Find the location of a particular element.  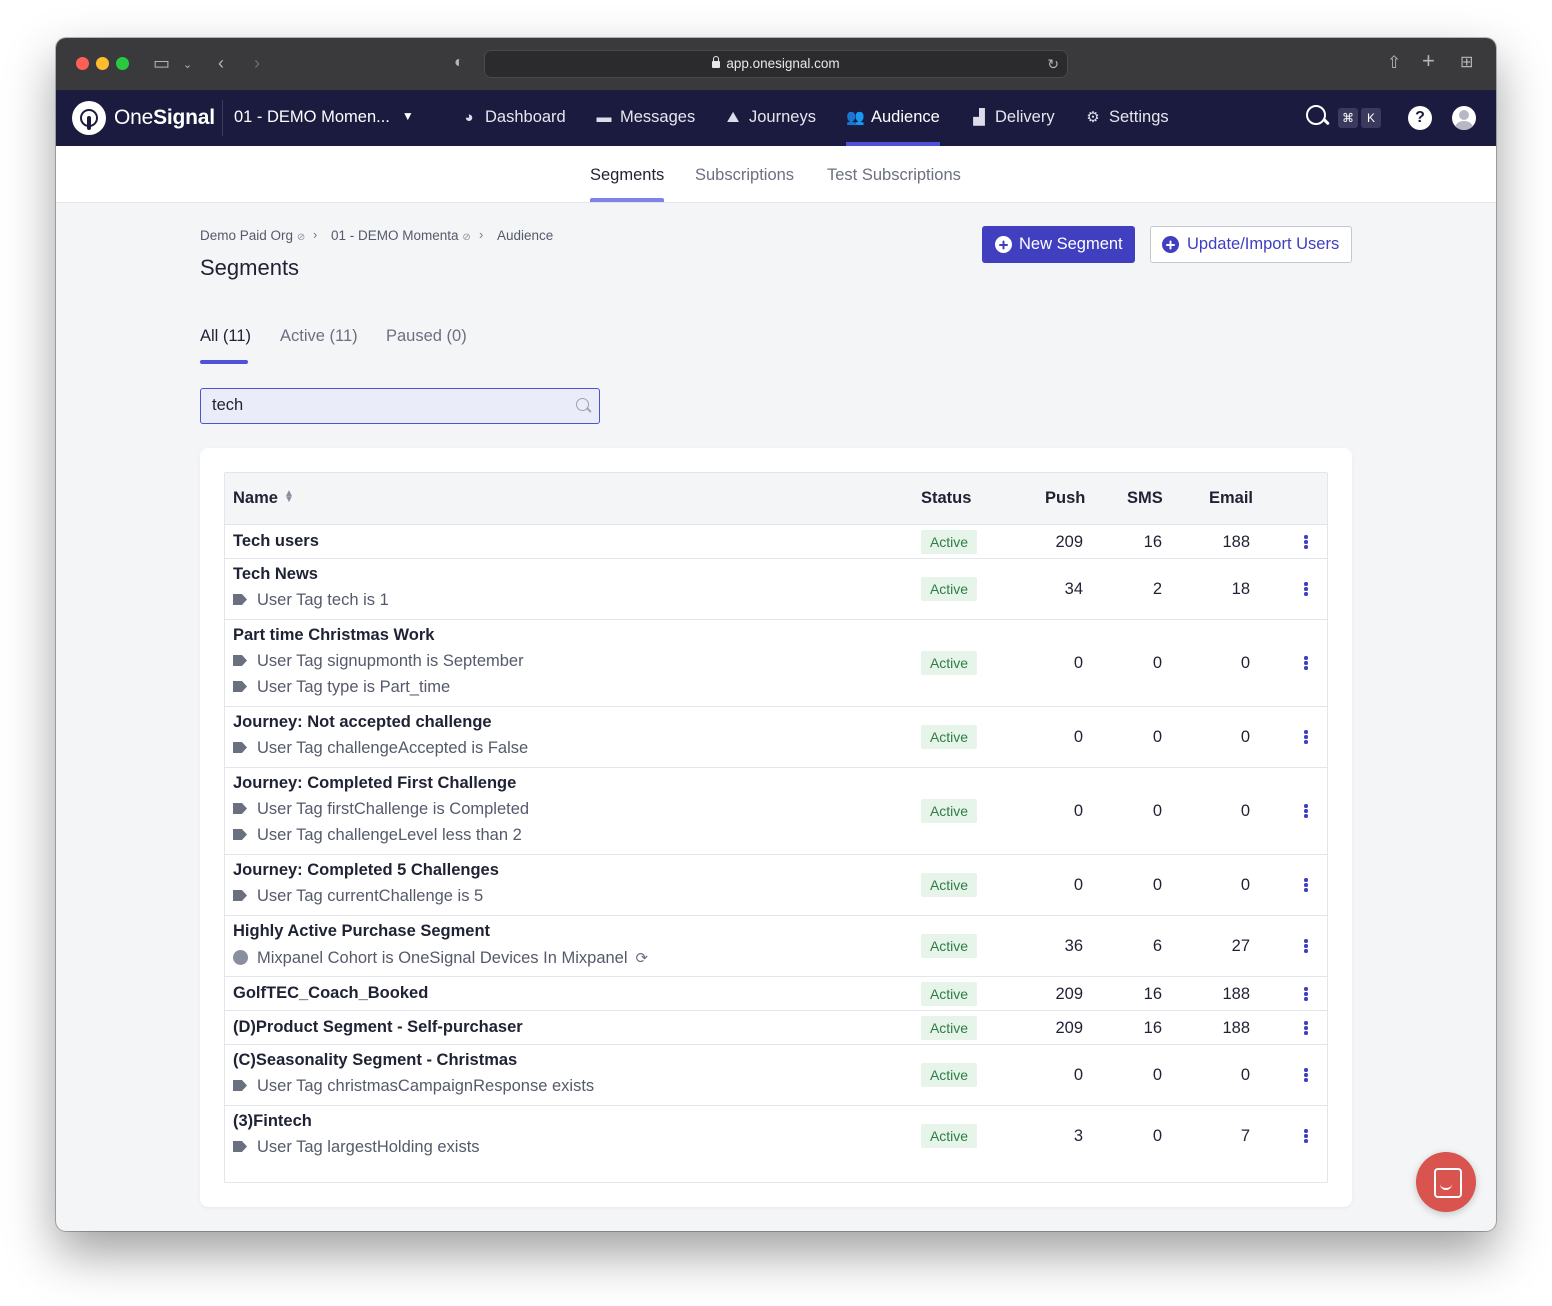

chat-support-button is located at coordinates (1446, 1182).